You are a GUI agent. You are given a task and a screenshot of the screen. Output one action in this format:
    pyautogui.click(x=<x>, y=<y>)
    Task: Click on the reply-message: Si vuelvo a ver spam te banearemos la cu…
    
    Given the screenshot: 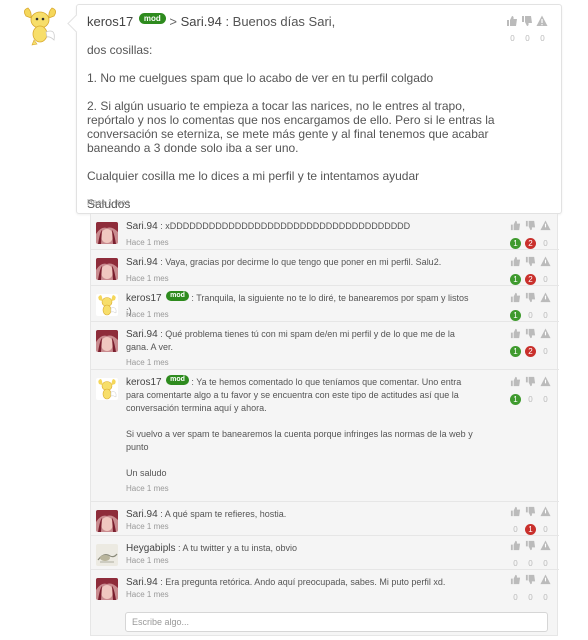 What is the action you would take?
    pyautogui.click(x=299, y=440)
    